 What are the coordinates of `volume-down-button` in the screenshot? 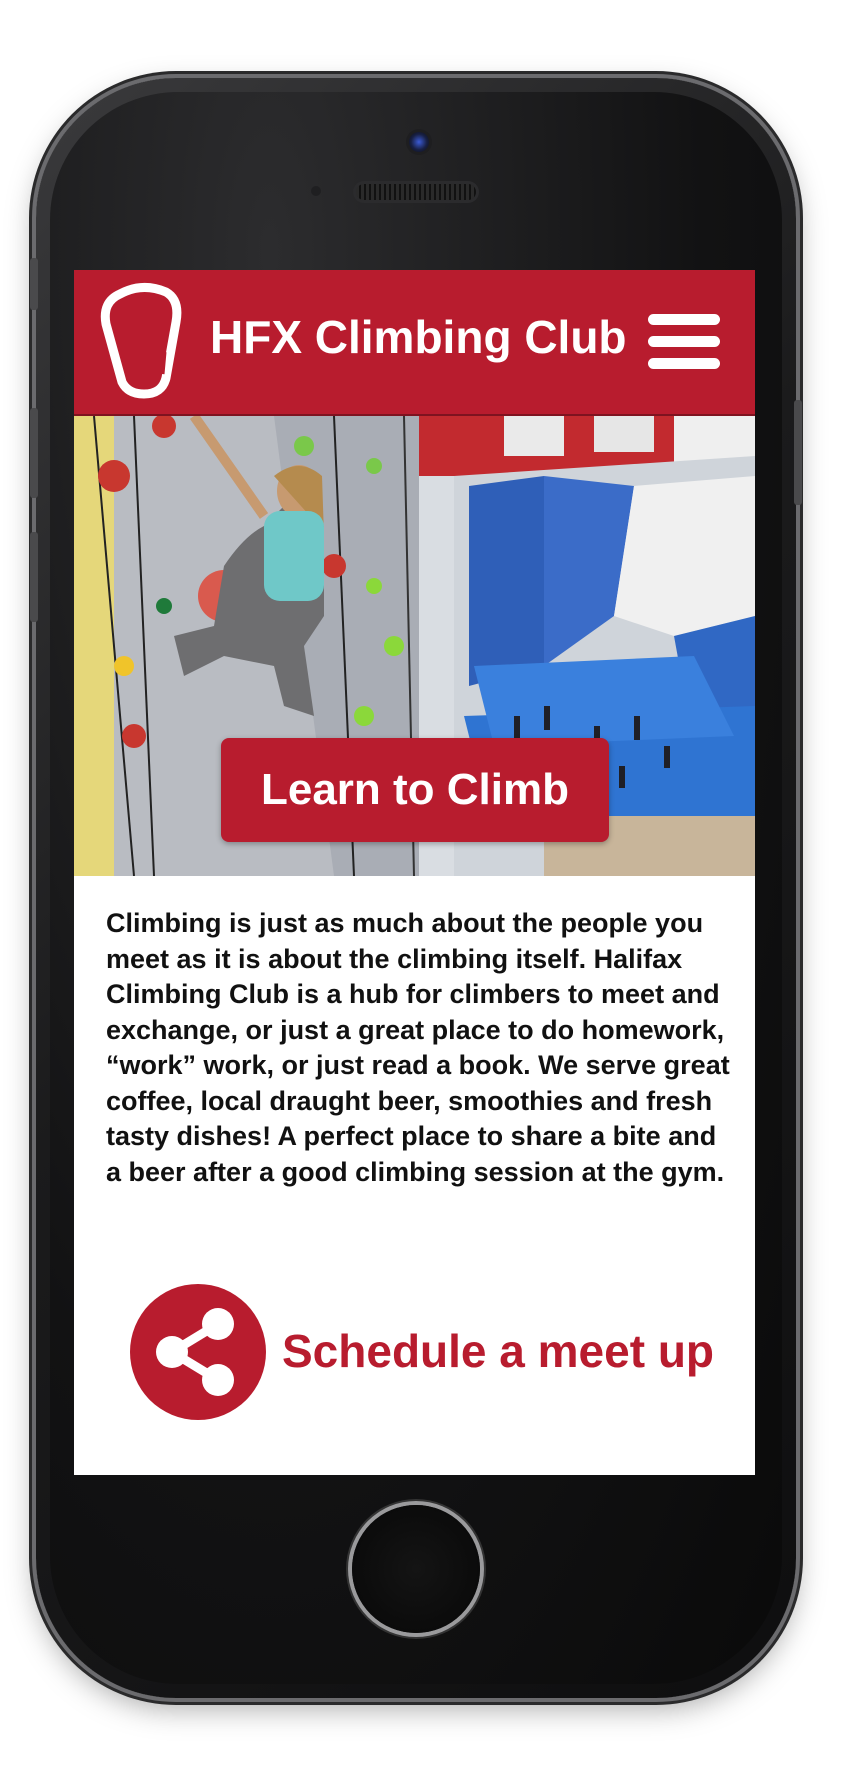 It's located at (34, 577).